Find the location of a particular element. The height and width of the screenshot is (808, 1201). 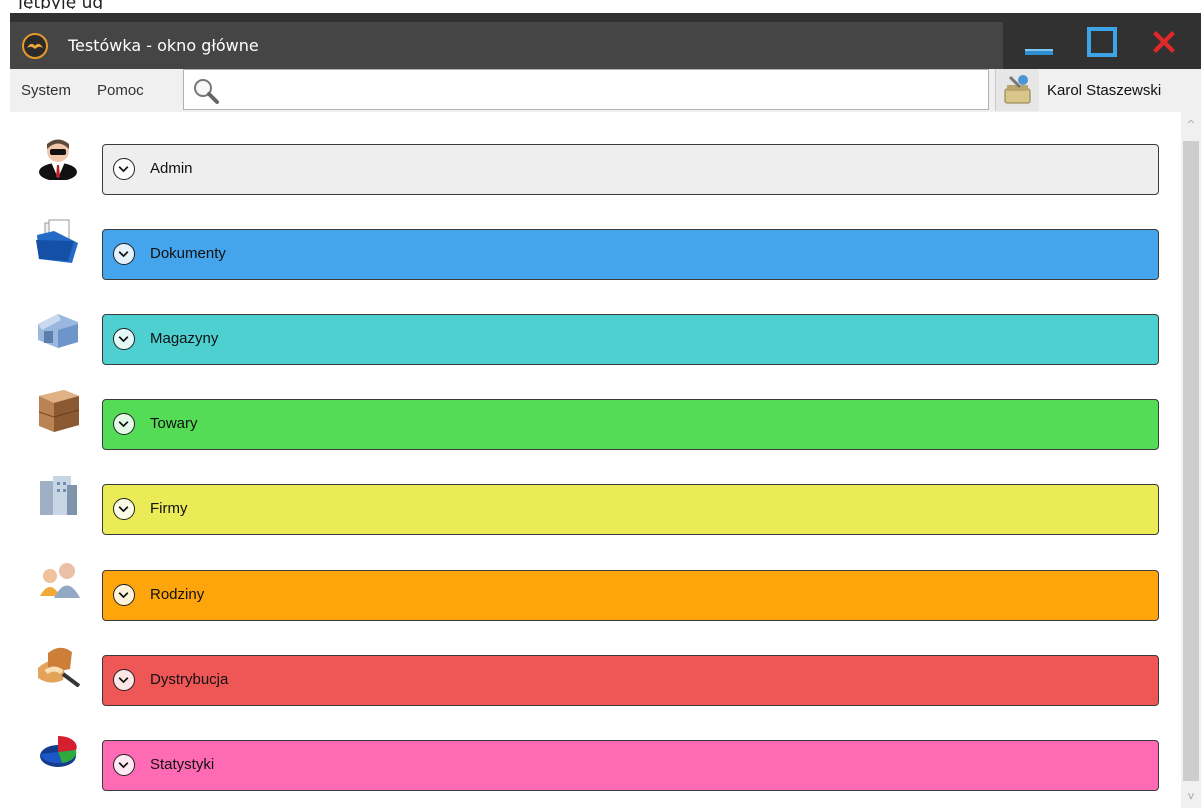

module-label: Magazyny is located at coordinates (184, 338).